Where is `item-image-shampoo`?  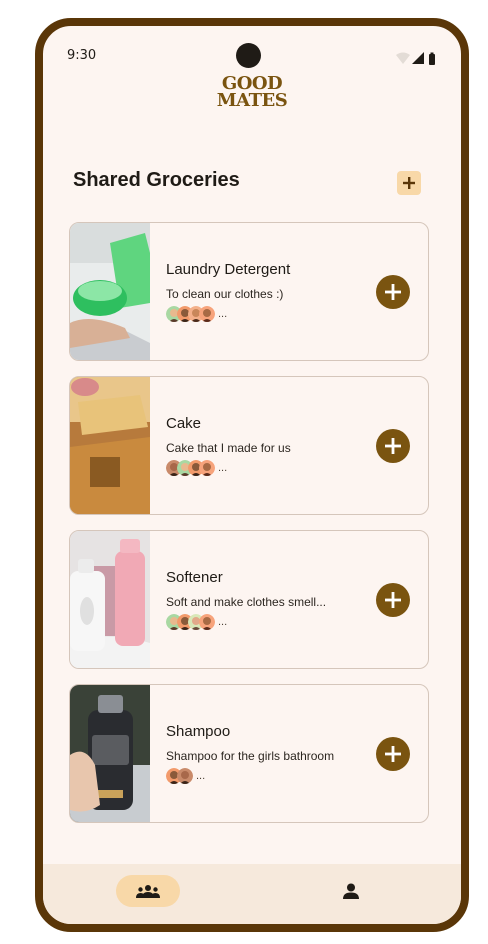 item-image-shampoo is located at coordinates (110, 753).